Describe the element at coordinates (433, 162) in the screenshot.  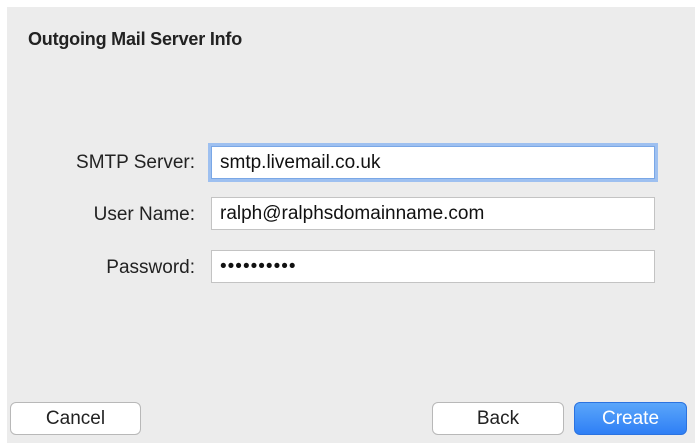
I see `smtp-server-input` at that location.